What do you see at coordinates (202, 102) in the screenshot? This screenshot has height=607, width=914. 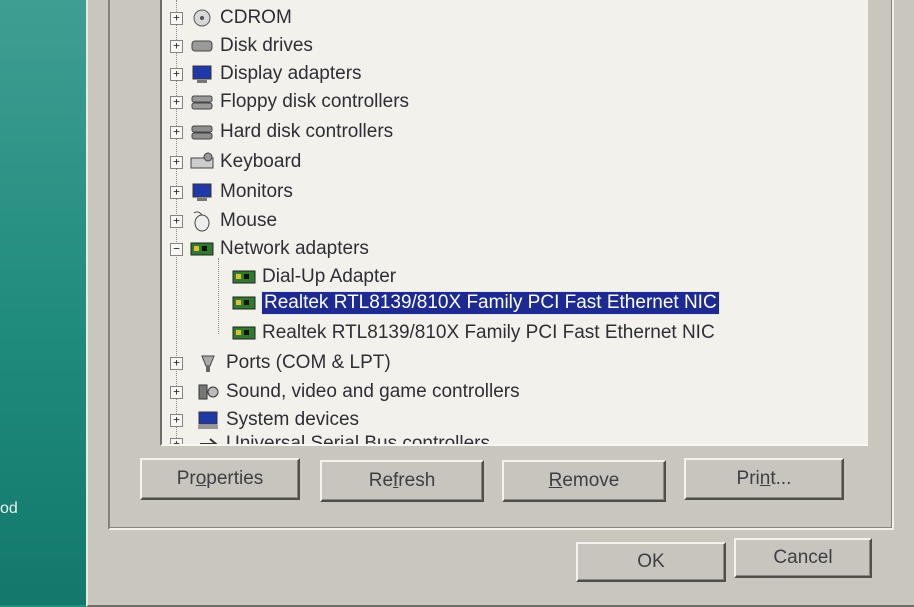 I see `floppy-controller-icon` at bounding box center [202, 102].